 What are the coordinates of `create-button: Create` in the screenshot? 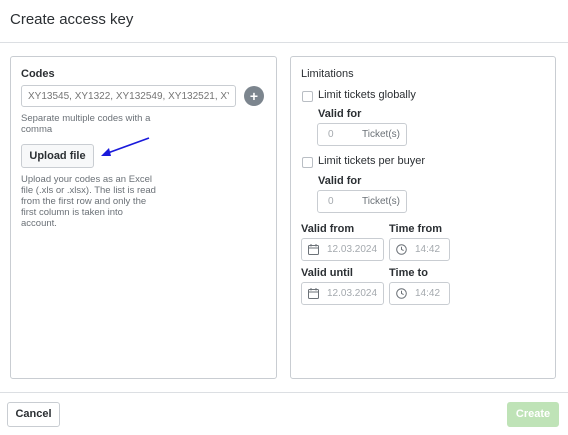 It's located at (533, 414).